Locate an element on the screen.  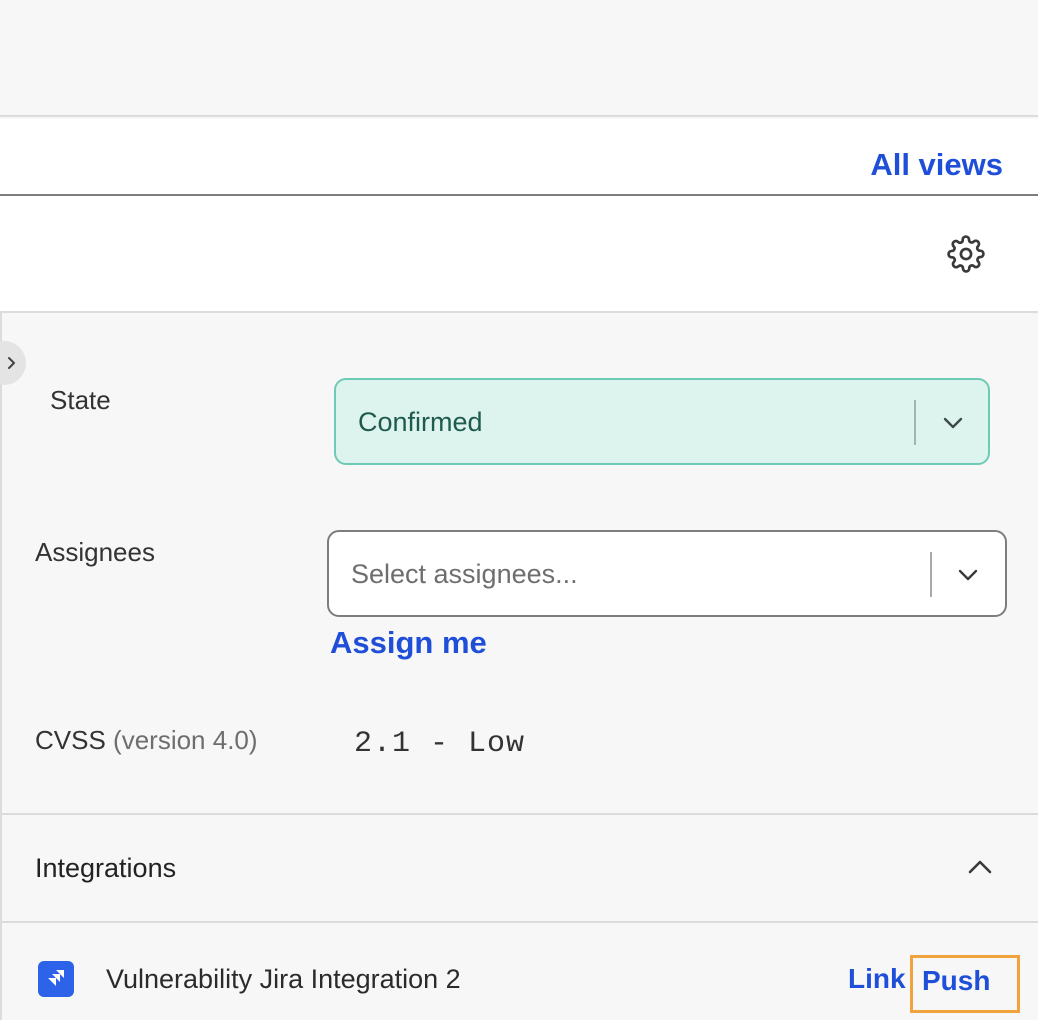
state-label: State is located at coordinates (80, 400).